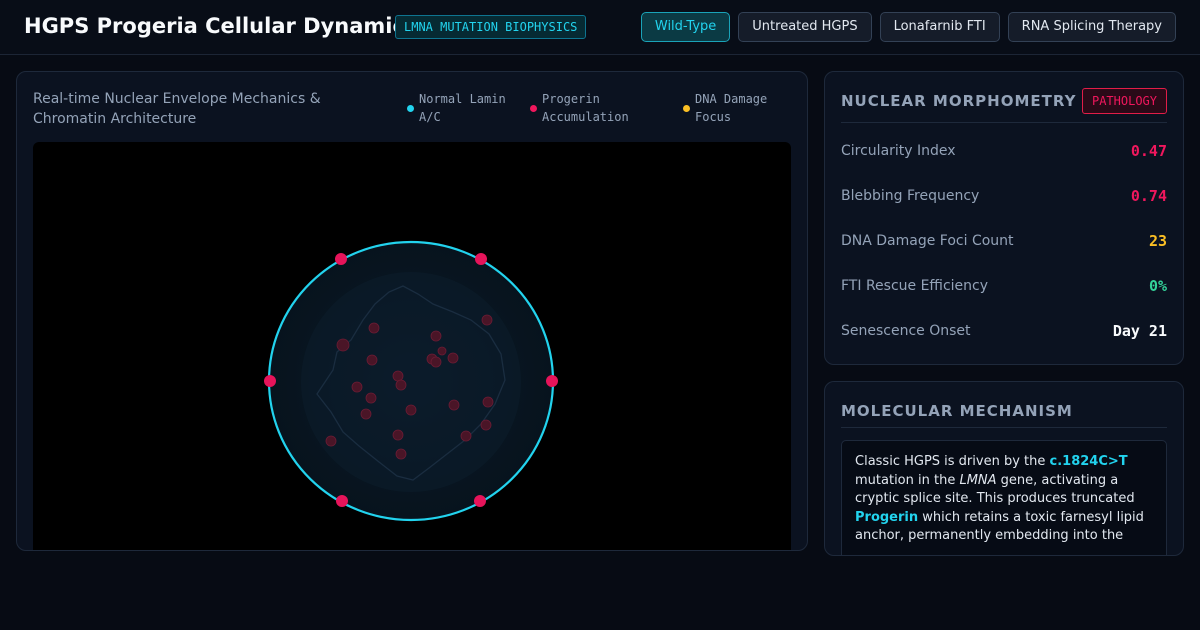  Describe the element at coordinates (491, 27) in the screenshot. I see `mutation-badge: LMNA MUTATION BIOPHYSICS` at that location.